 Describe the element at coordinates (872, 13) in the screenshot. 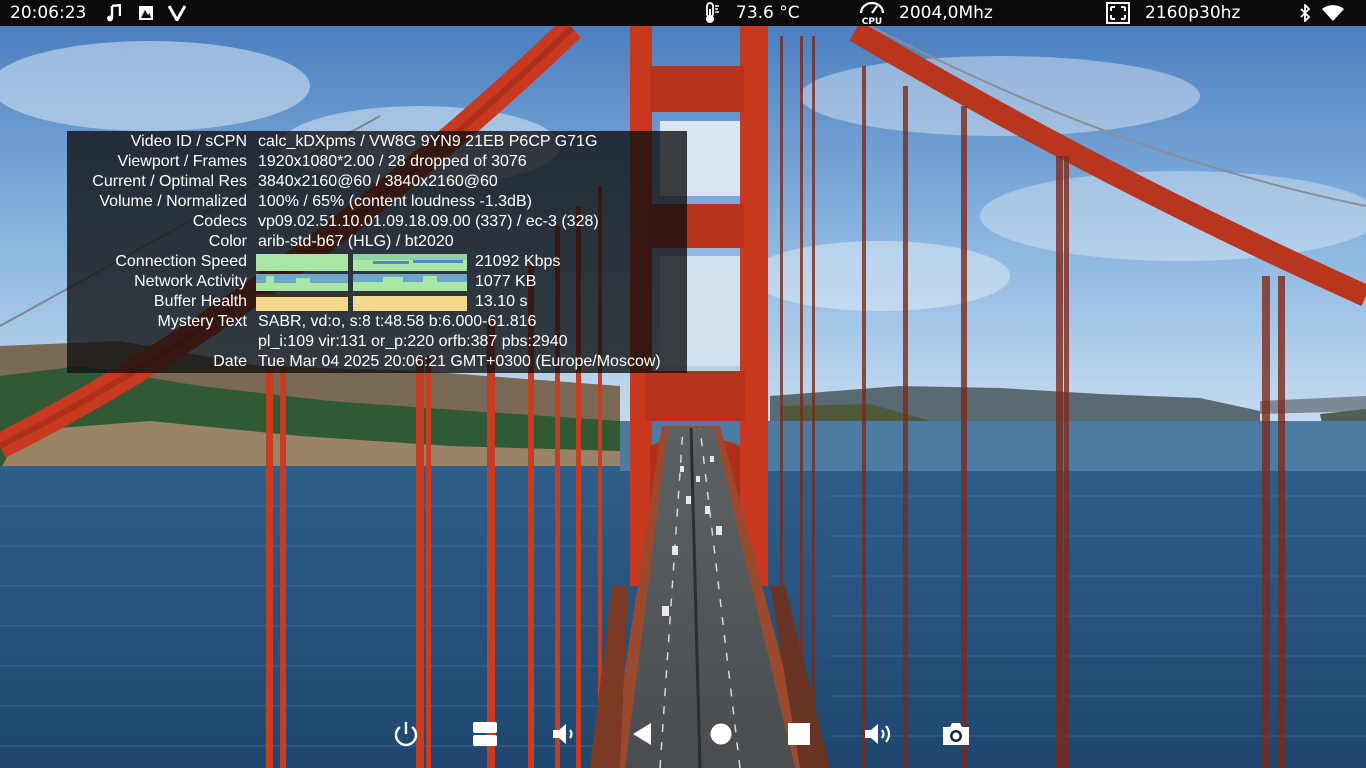

I see `cpu-icon: CPU` at that location.